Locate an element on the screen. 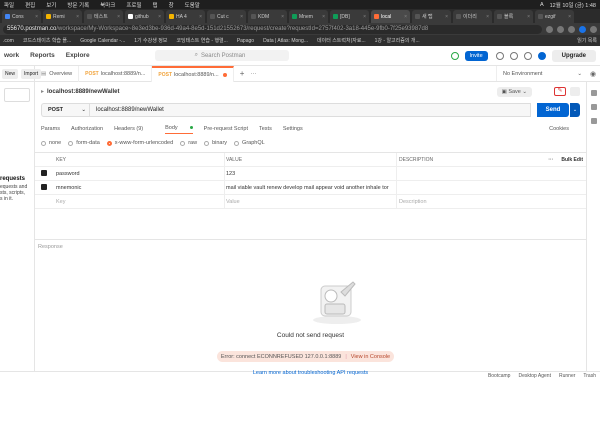 This screenshot has height=421, width=600. code-snippet-icon is located at coordinates (593, 93).